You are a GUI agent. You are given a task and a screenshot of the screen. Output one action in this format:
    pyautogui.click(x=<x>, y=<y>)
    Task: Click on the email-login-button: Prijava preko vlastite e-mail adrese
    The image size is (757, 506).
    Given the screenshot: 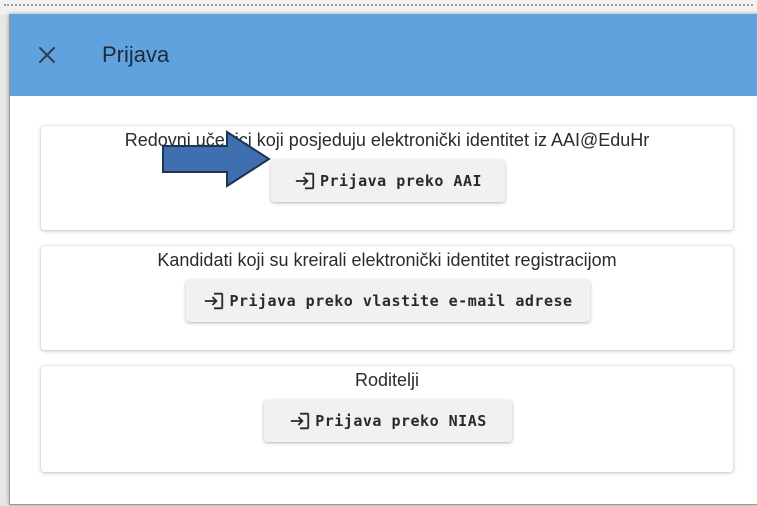 What is the action you would take?
    pyautogui.click(x=388, y=301)
    